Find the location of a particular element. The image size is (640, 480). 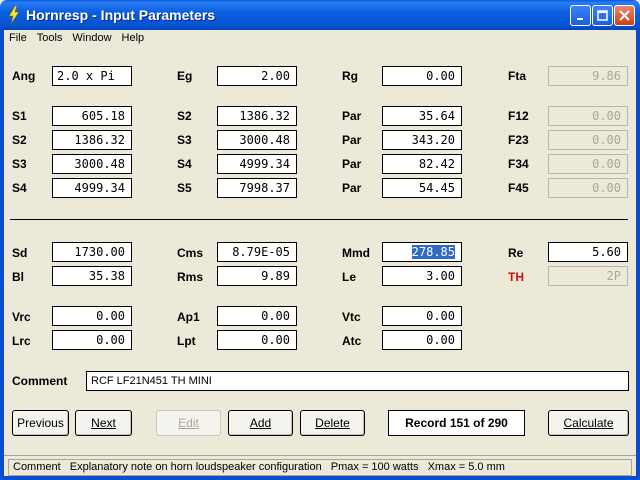

field-sd: 1730.00 is located at coordinates (92, 252).